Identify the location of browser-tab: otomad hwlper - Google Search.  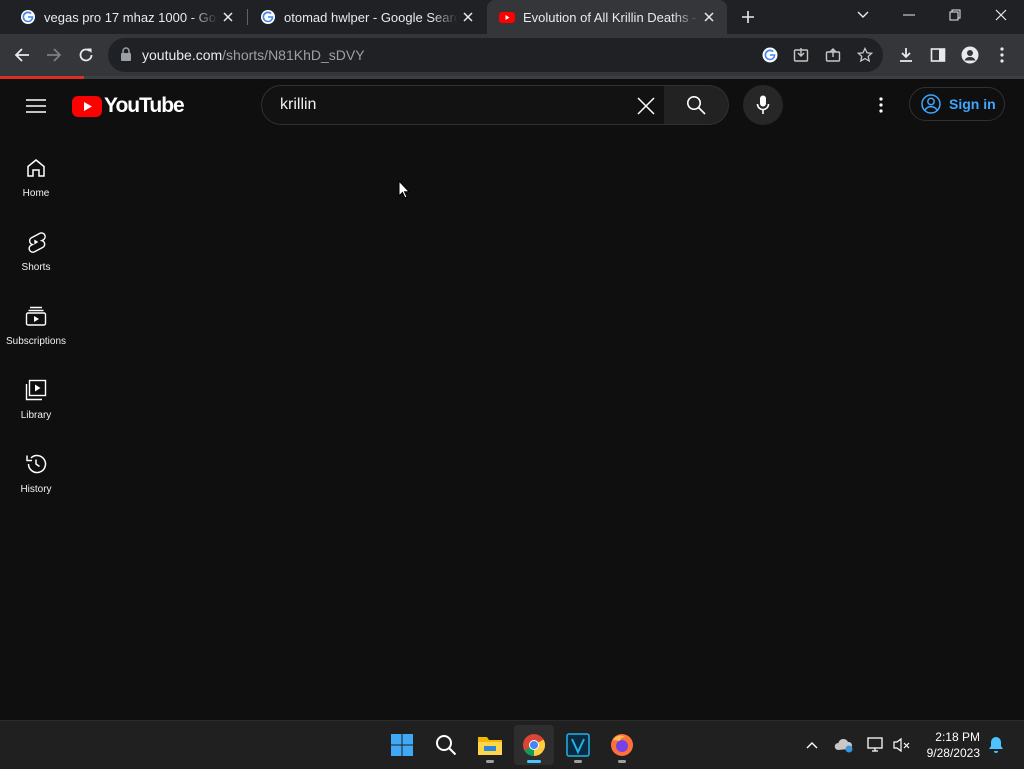
(367, 17).